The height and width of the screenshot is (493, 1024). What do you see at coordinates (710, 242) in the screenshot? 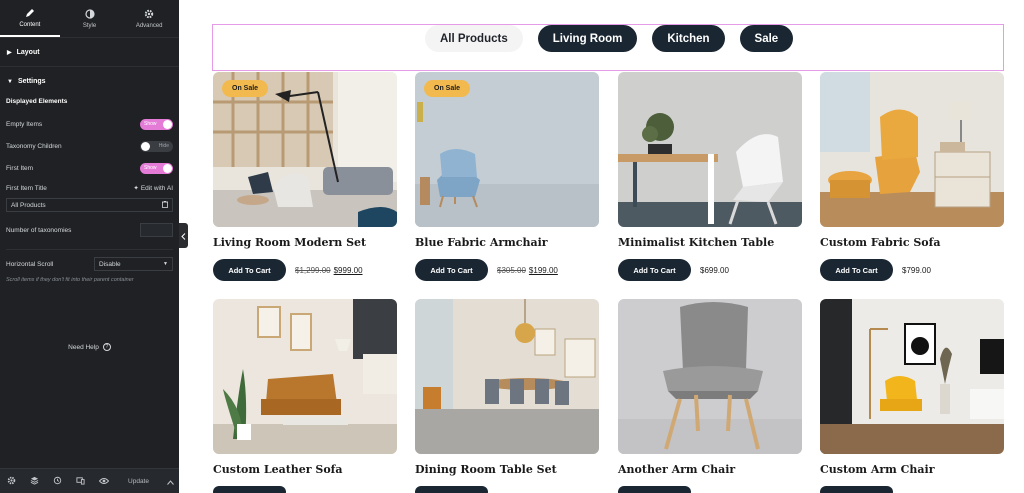
I see `product-title: Minimalist Kitchen Table` at bounding box center [710, 242].